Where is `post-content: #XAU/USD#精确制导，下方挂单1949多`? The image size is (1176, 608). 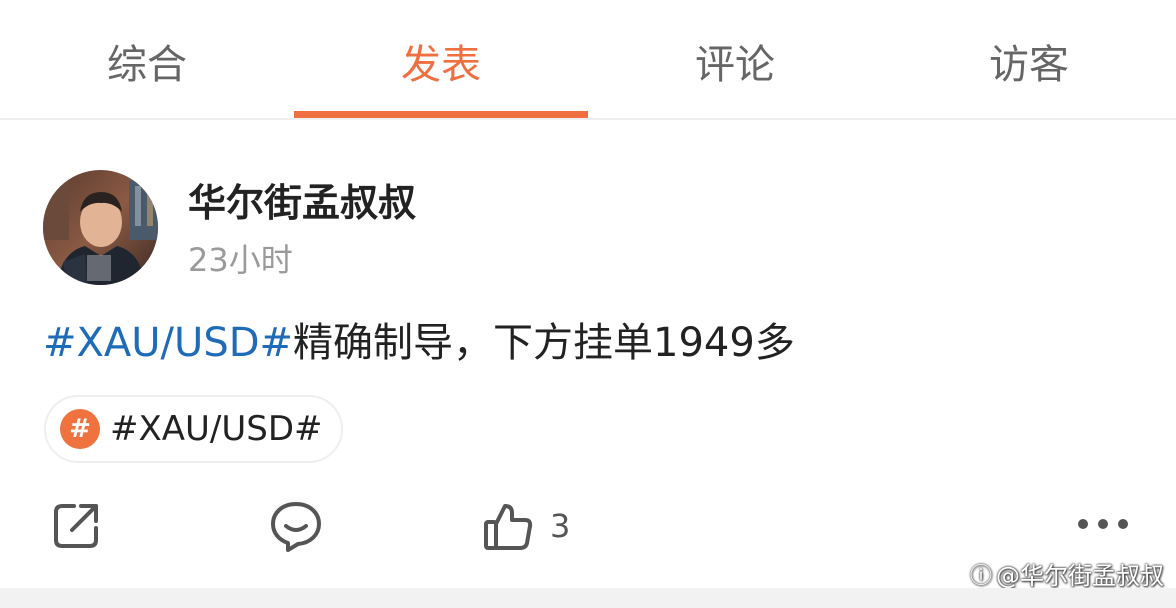 post-content: #XAU/USD#精确制导，下方挂单1949多 is located at coordinates (419, 339).